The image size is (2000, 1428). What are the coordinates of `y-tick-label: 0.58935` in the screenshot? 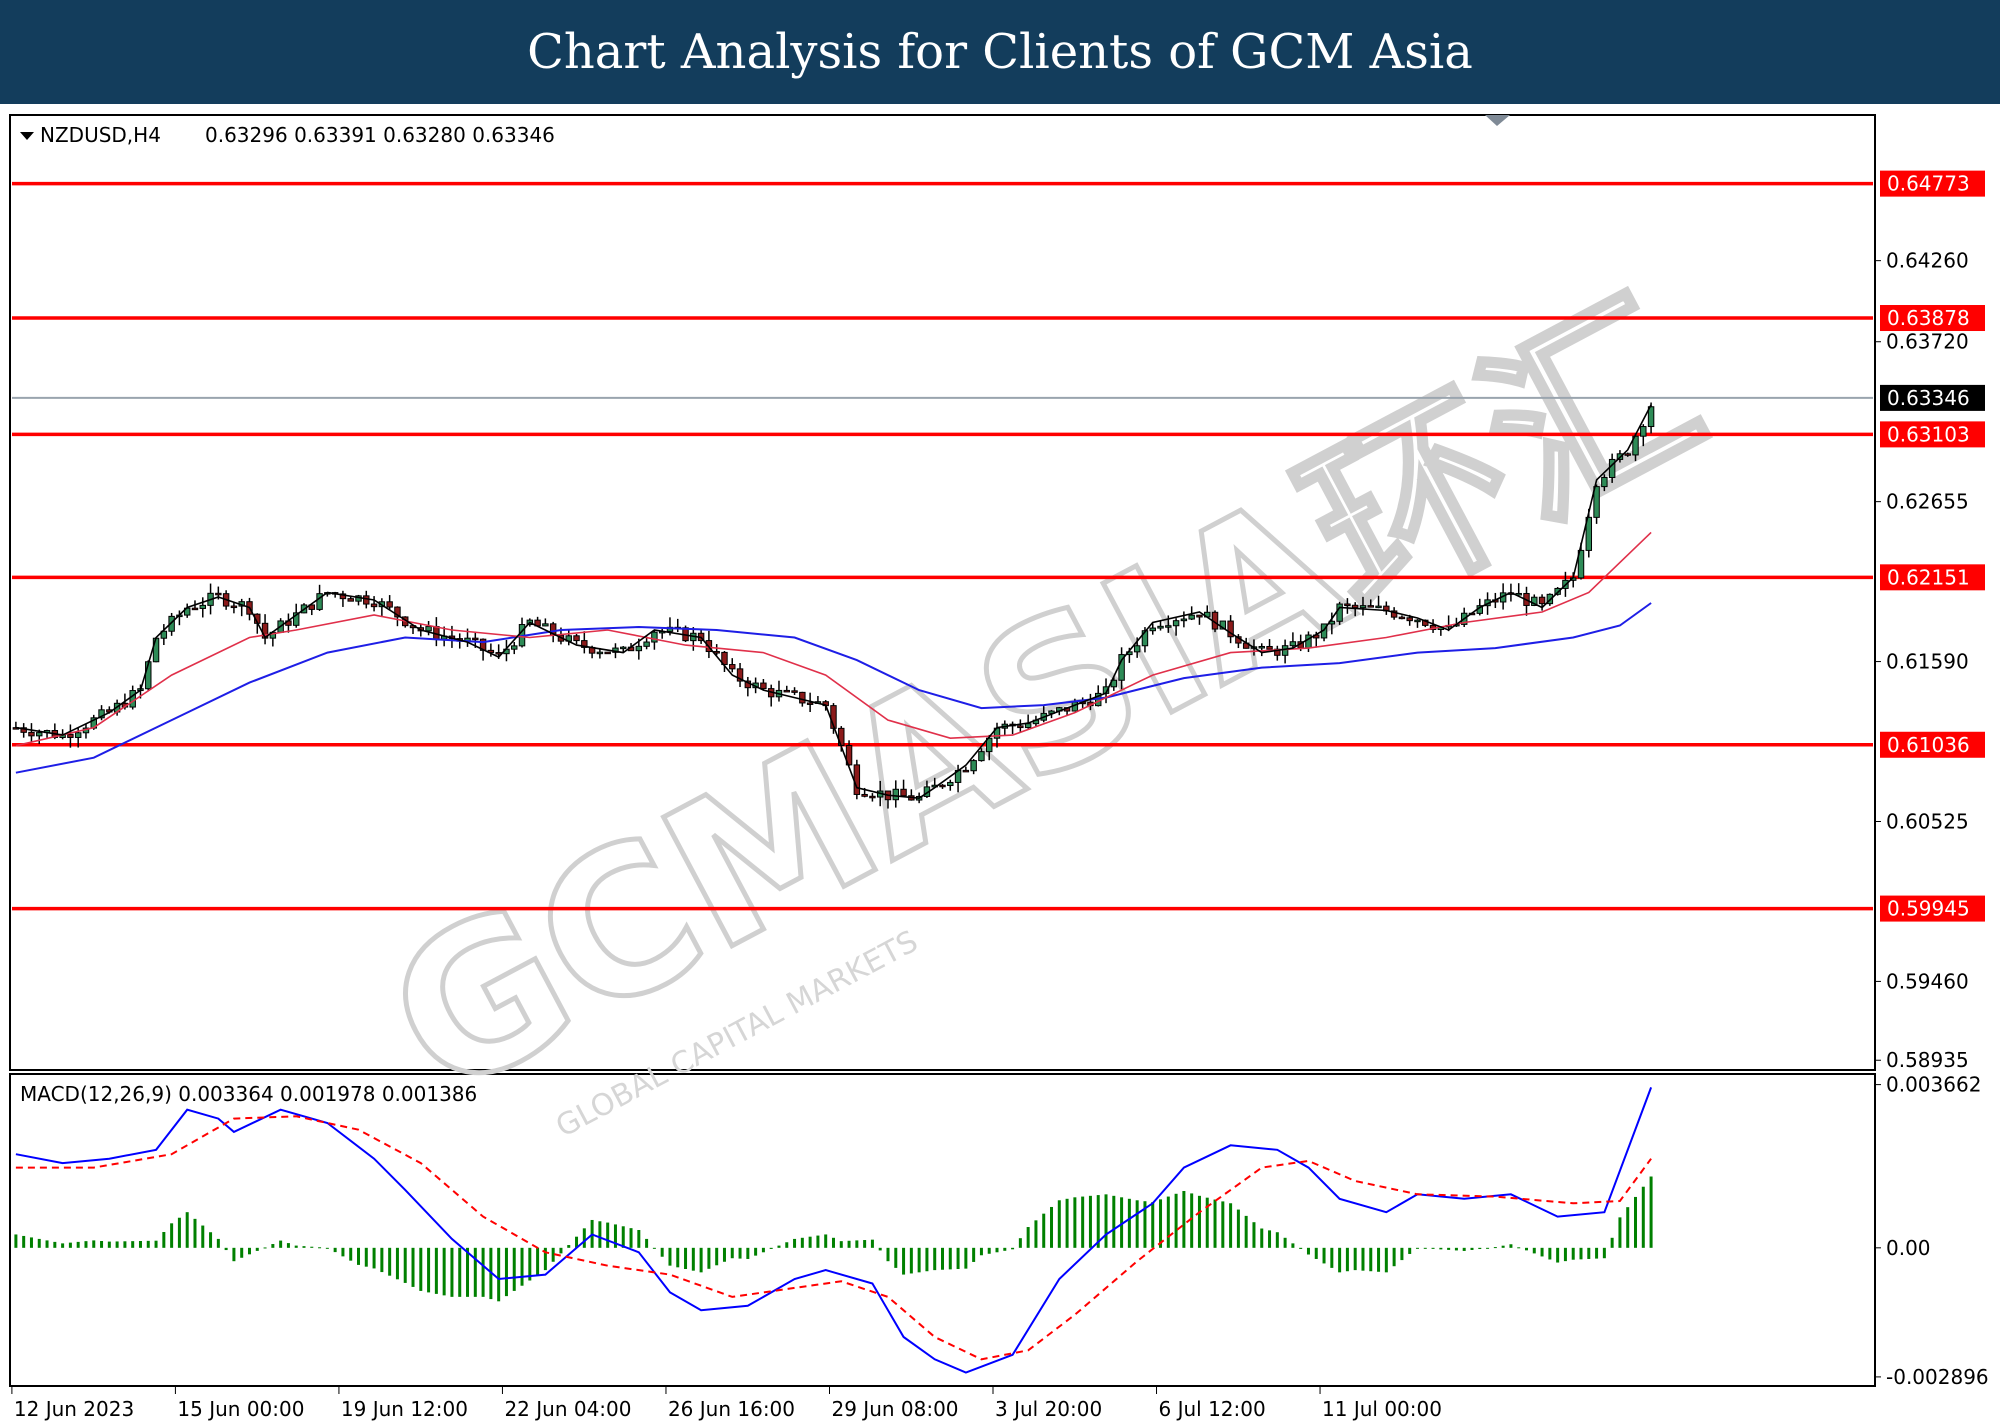 It's located at (1927, 1060).